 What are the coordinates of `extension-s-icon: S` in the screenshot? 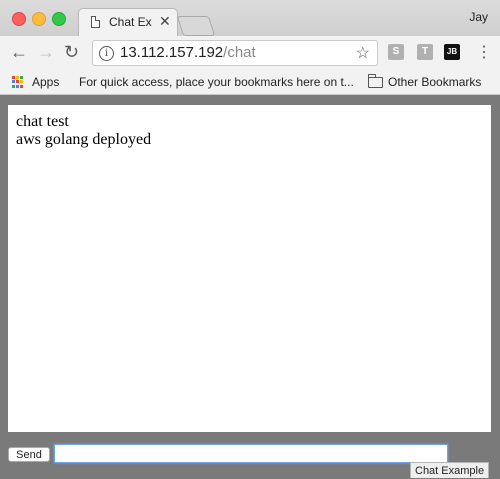 It's located at (396, 52).